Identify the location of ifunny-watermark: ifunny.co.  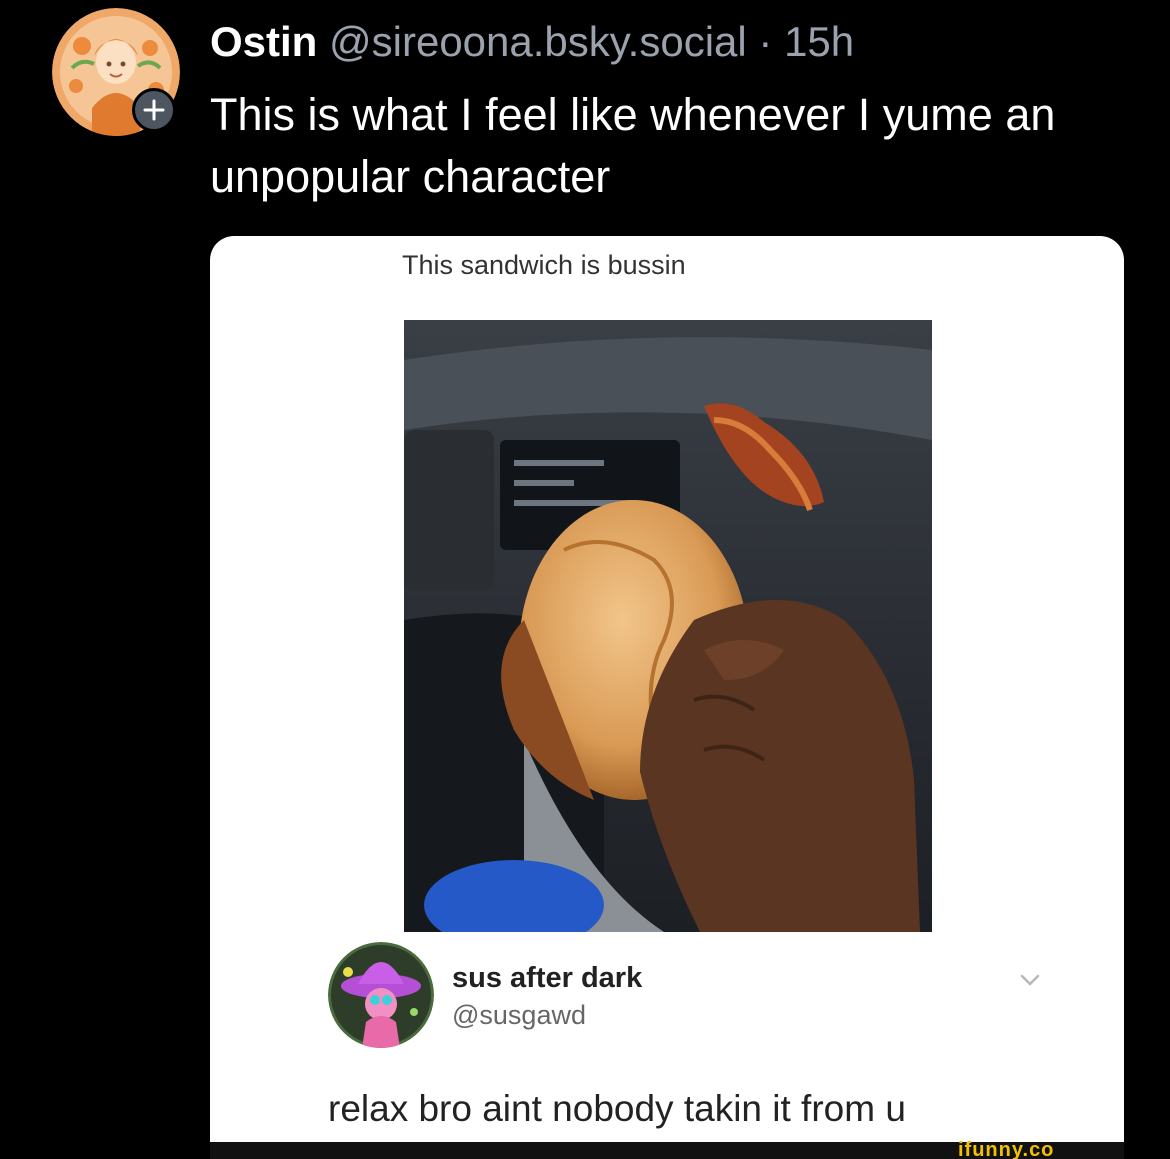
(1006, 1149).